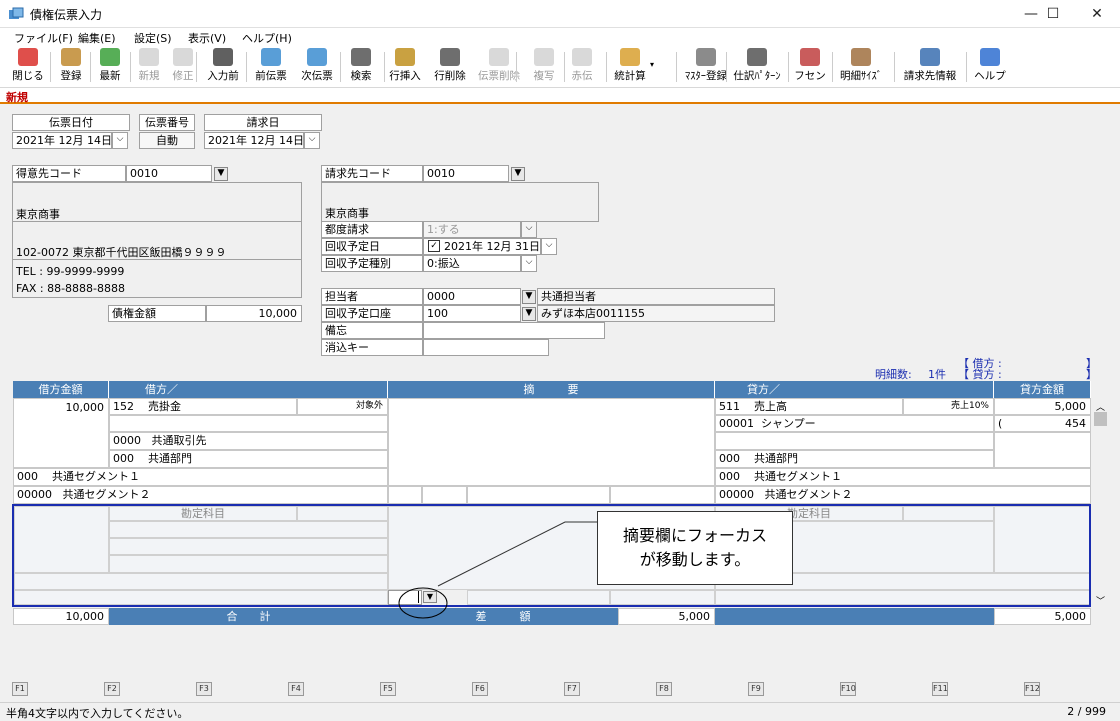 The image size is (1120, 721). Describe the element at coordinates (472, 263) in the screenshot. I see `collection-kind-select: 0:振込` at that location.